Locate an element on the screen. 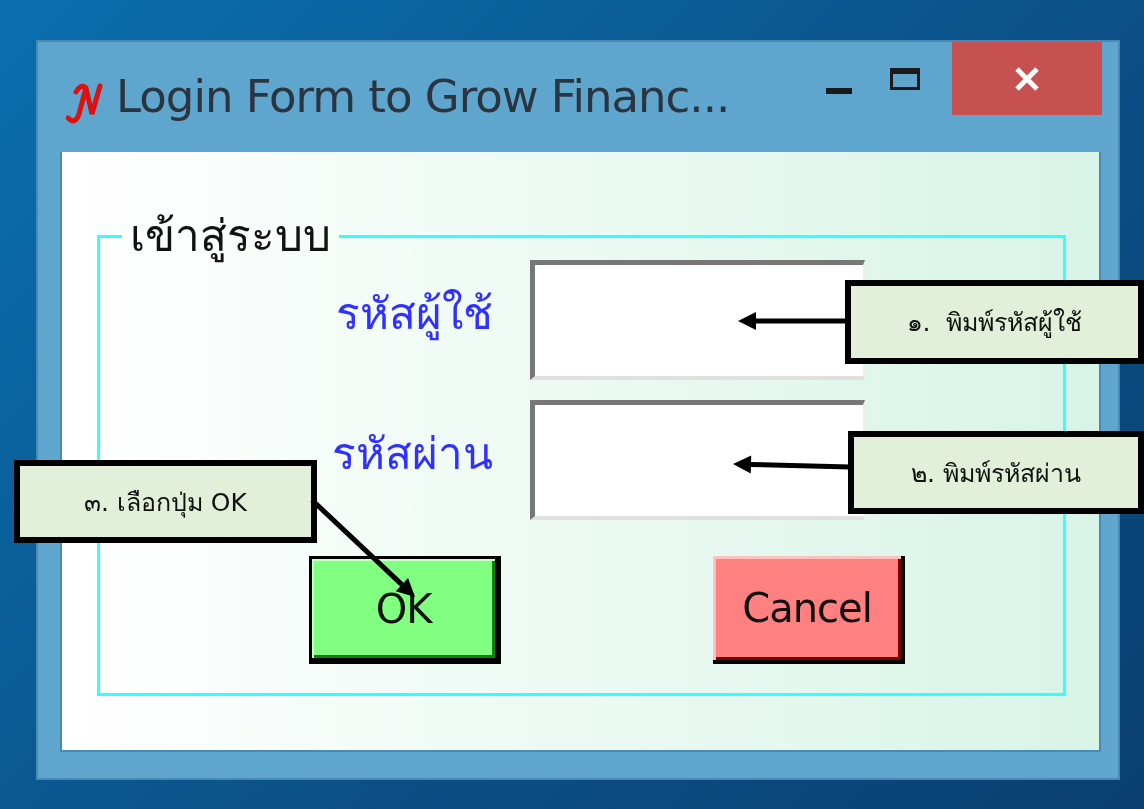 The image size is (1144, 809). field-label: รหัสผ่าน is located at coordinates (412, 454).